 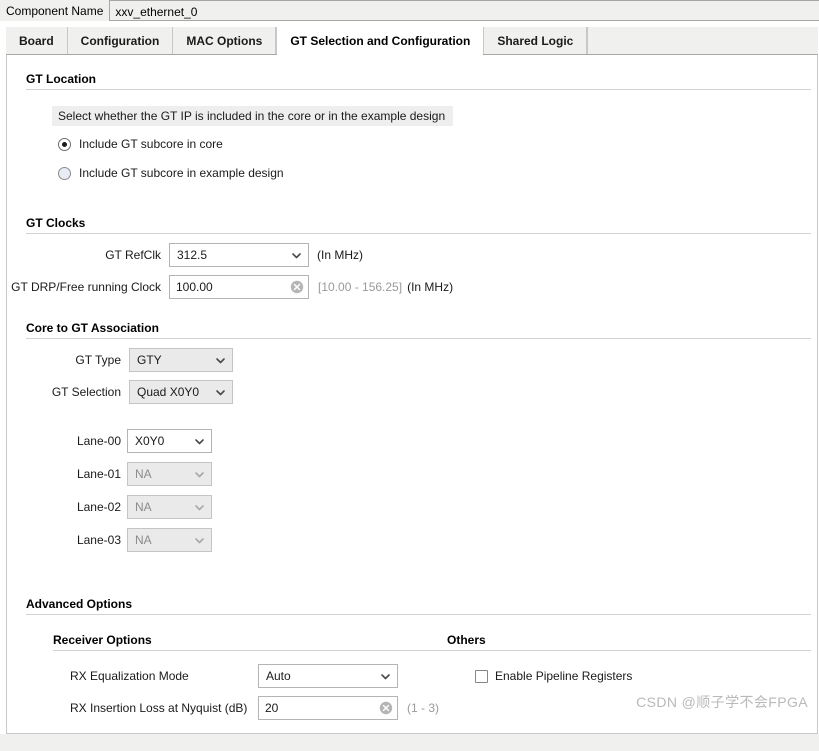 I want to click on gt-type-value: GTY, so click(x=149, y=360).